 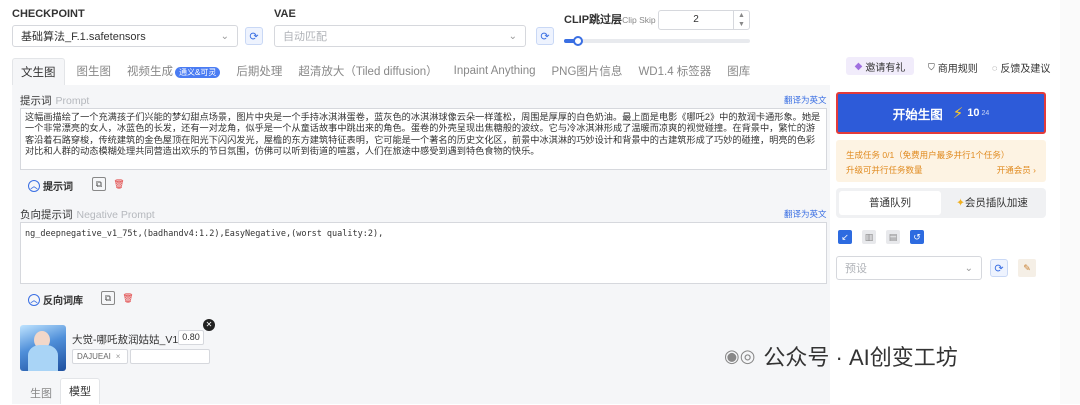 What do you see at coordinates (118, 356) in the screenshot?
I see `close-icon: ×` at bounding box center [118, 356].